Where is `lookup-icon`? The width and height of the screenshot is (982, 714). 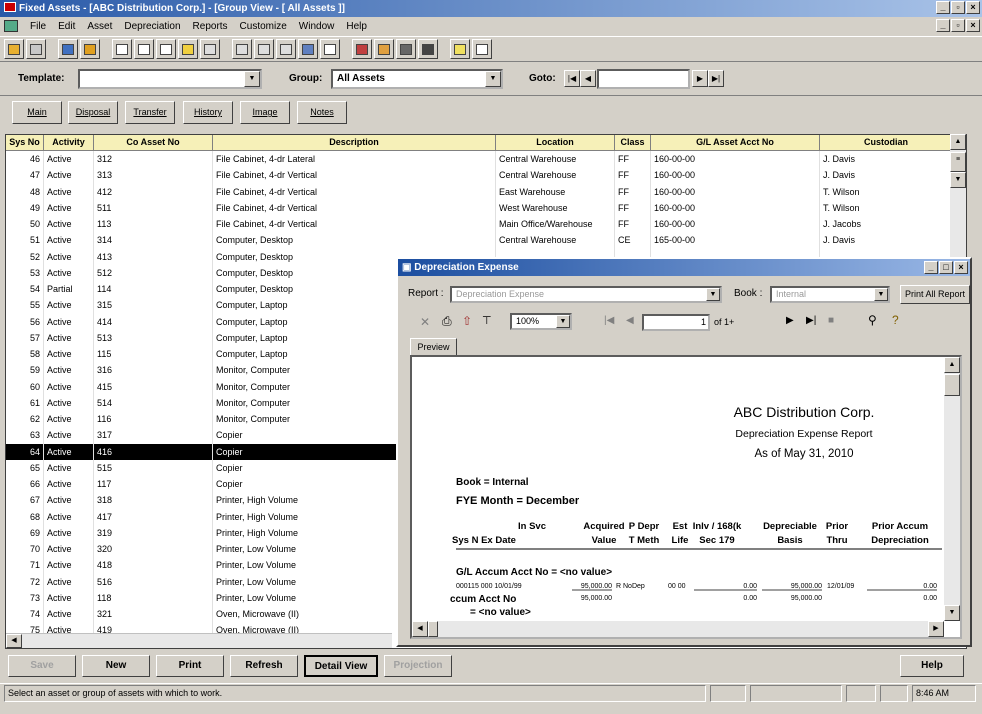 lookup-icon is located at coordinates (68, 49).